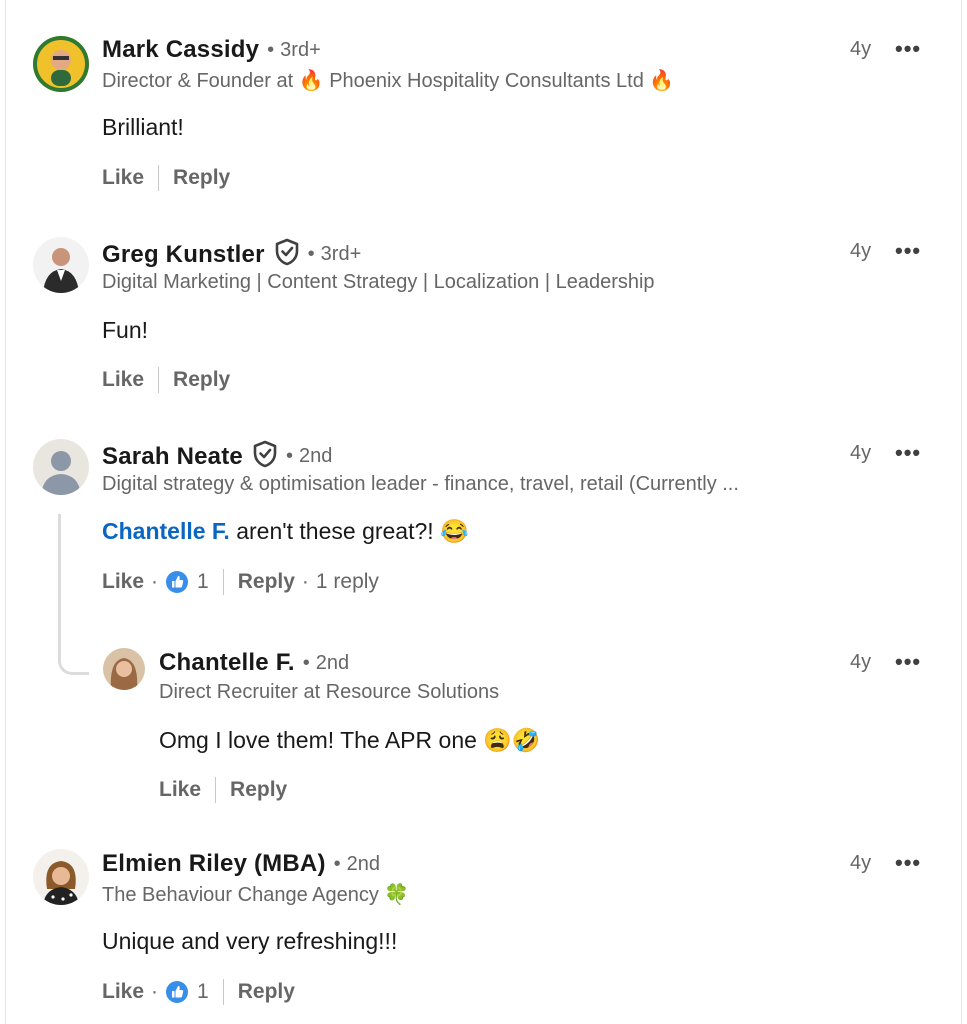  Describe the element at coordinates (125, 330) in the screenshot. I see `comment-text: Fun!` at that location.